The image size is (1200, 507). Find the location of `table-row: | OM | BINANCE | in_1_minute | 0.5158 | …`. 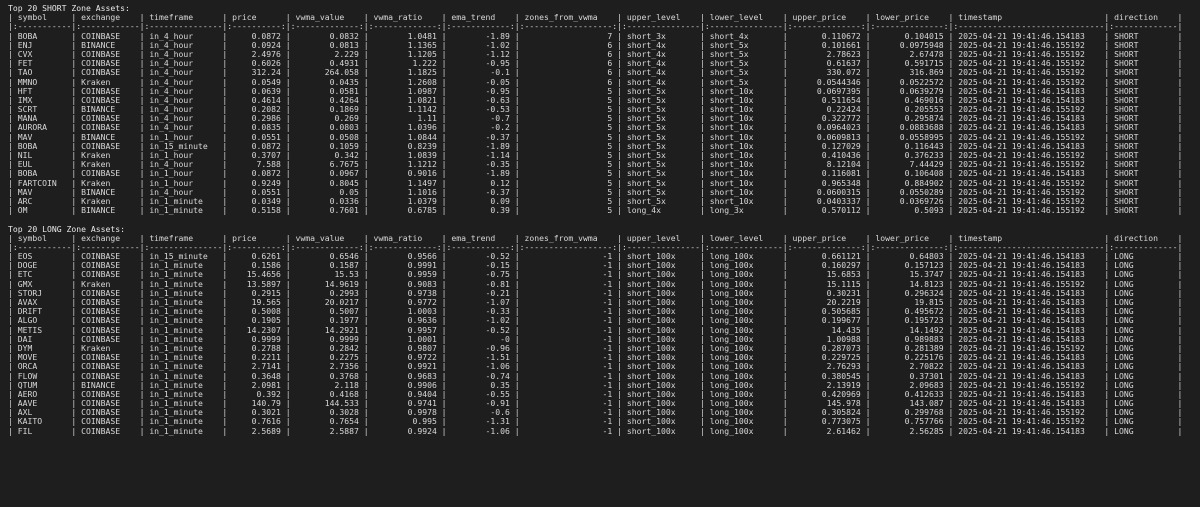

table-row: | OM | BINANCE | in_1_minute | 0.5158 | … is located at coordinates (595, 211).